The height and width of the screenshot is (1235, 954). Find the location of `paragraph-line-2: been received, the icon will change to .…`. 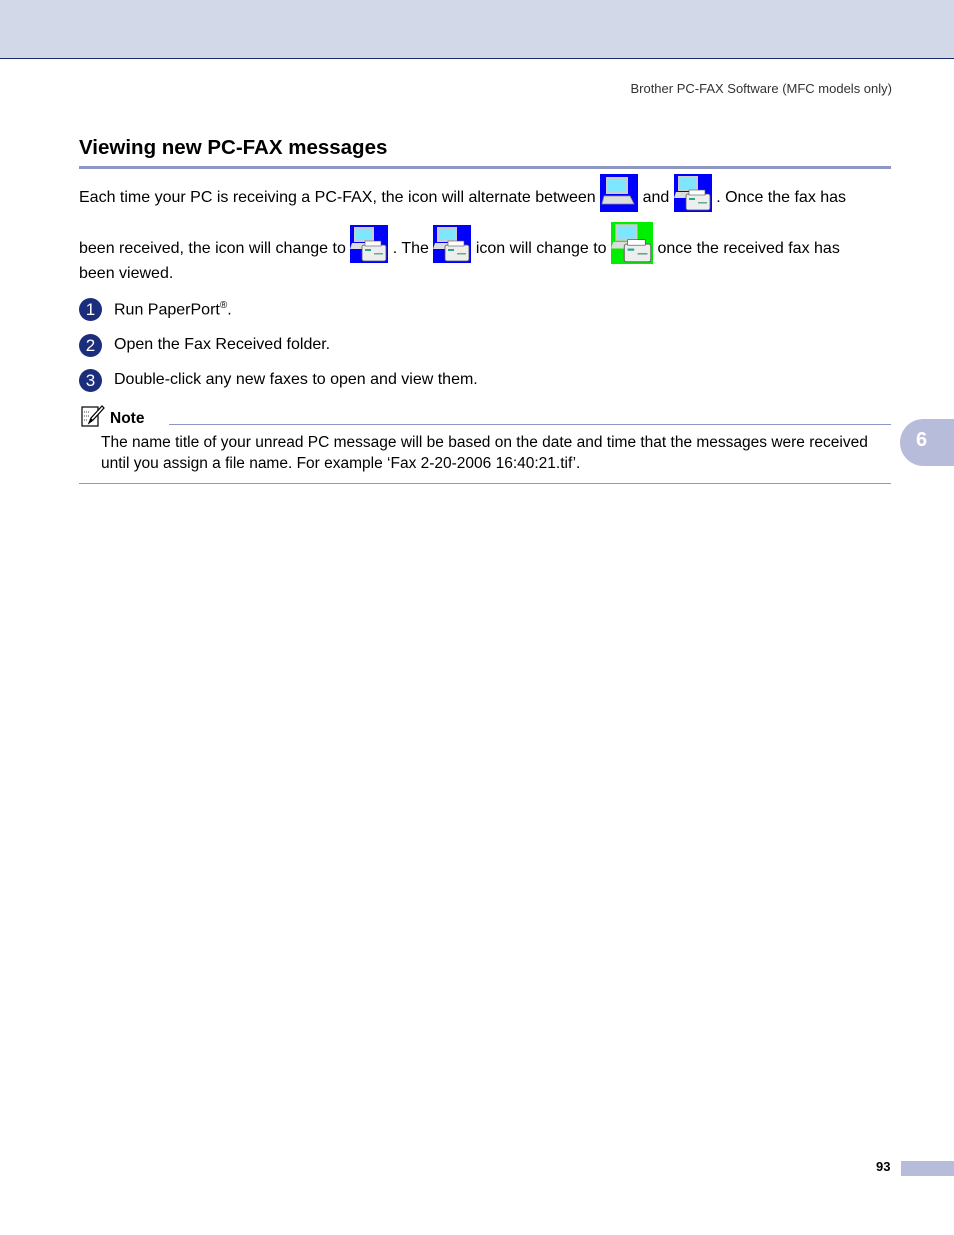

paragraph-line-2: been received, the icon will change to .… is located at coordinates (459, 243).